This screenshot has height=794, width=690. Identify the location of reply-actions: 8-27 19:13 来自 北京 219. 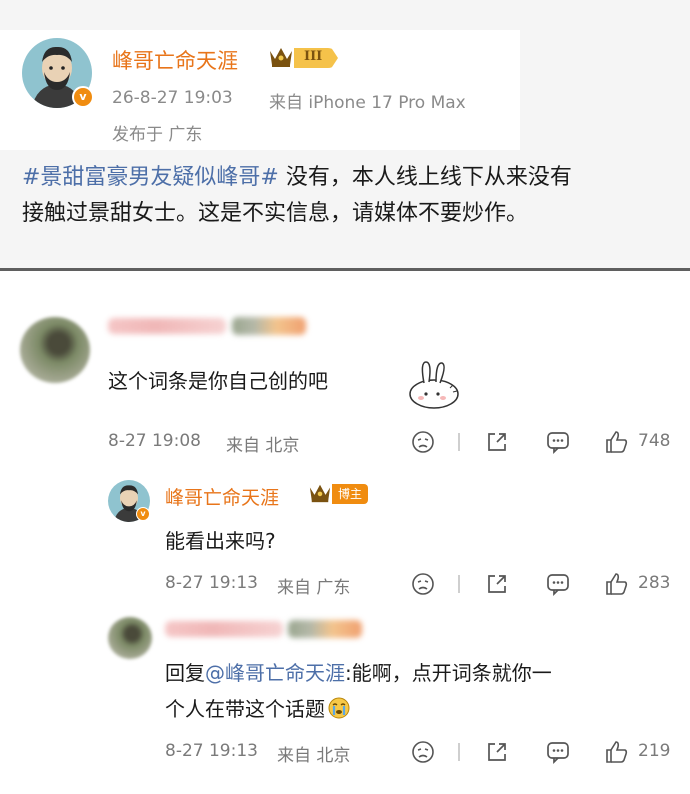
(421, 752).